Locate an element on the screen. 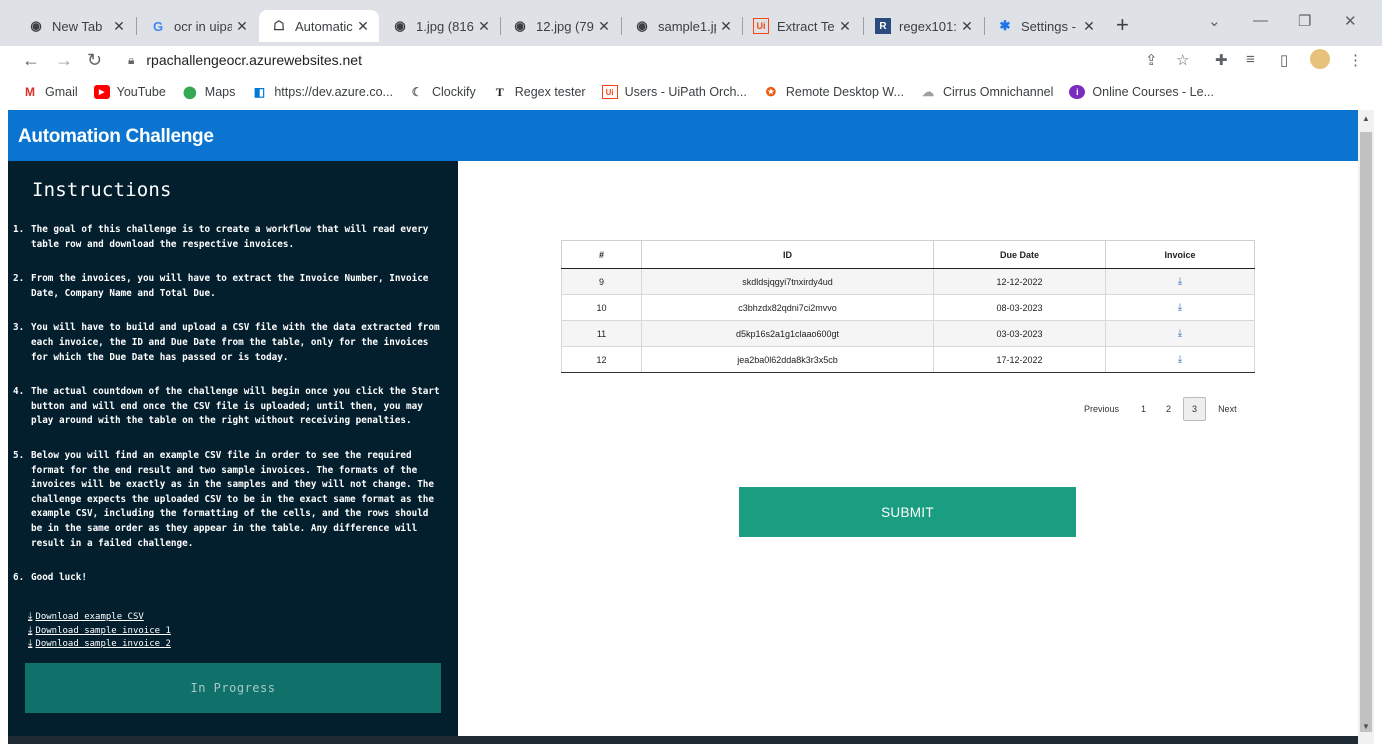 The height and width of the screenshot is (744, 1382). bookmark-label: Regex tester is located at coordinates (550, 92).